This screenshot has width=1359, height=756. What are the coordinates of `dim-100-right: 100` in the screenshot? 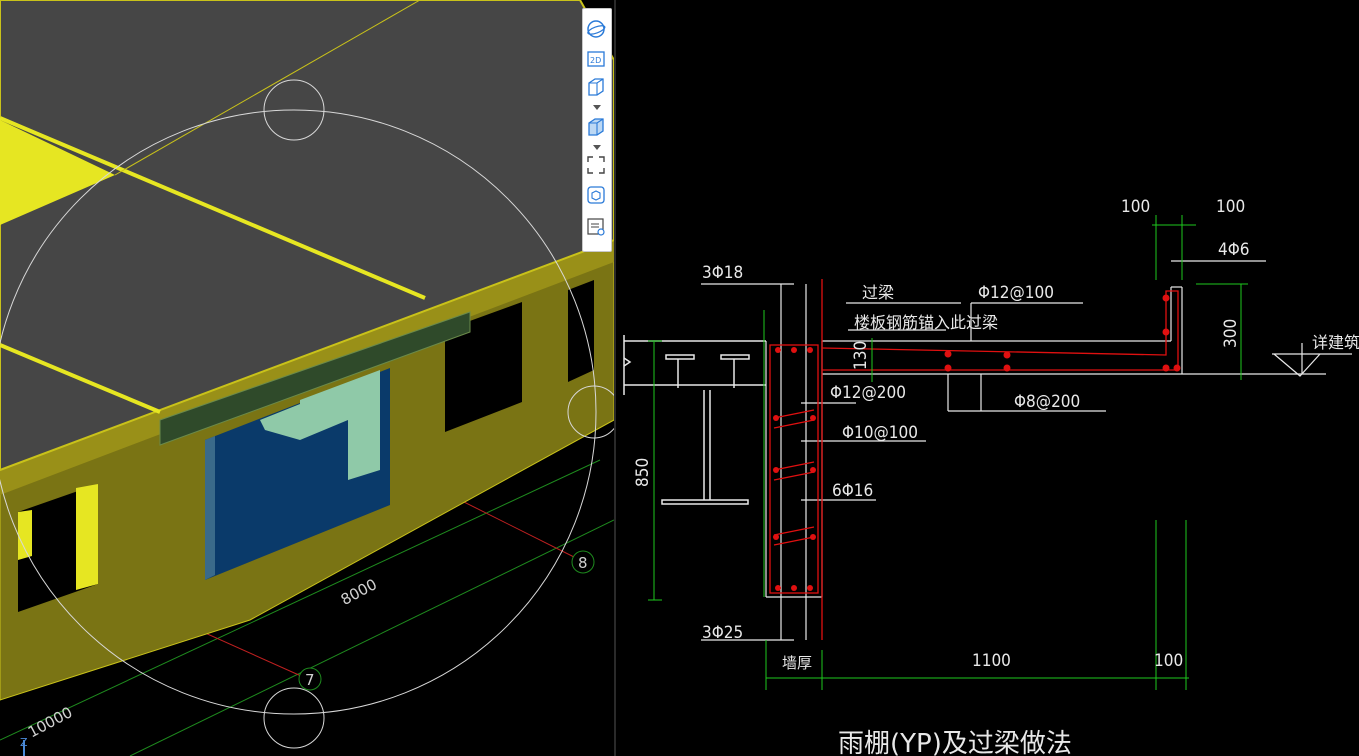 It's located at (1230, 207).